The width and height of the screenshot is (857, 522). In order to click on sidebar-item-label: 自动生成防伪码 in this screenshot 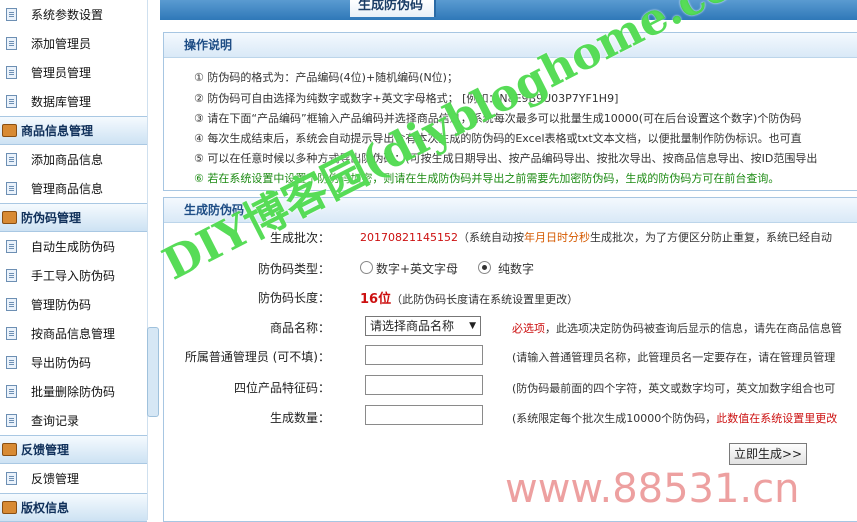, I will do `click(73, 247)`.